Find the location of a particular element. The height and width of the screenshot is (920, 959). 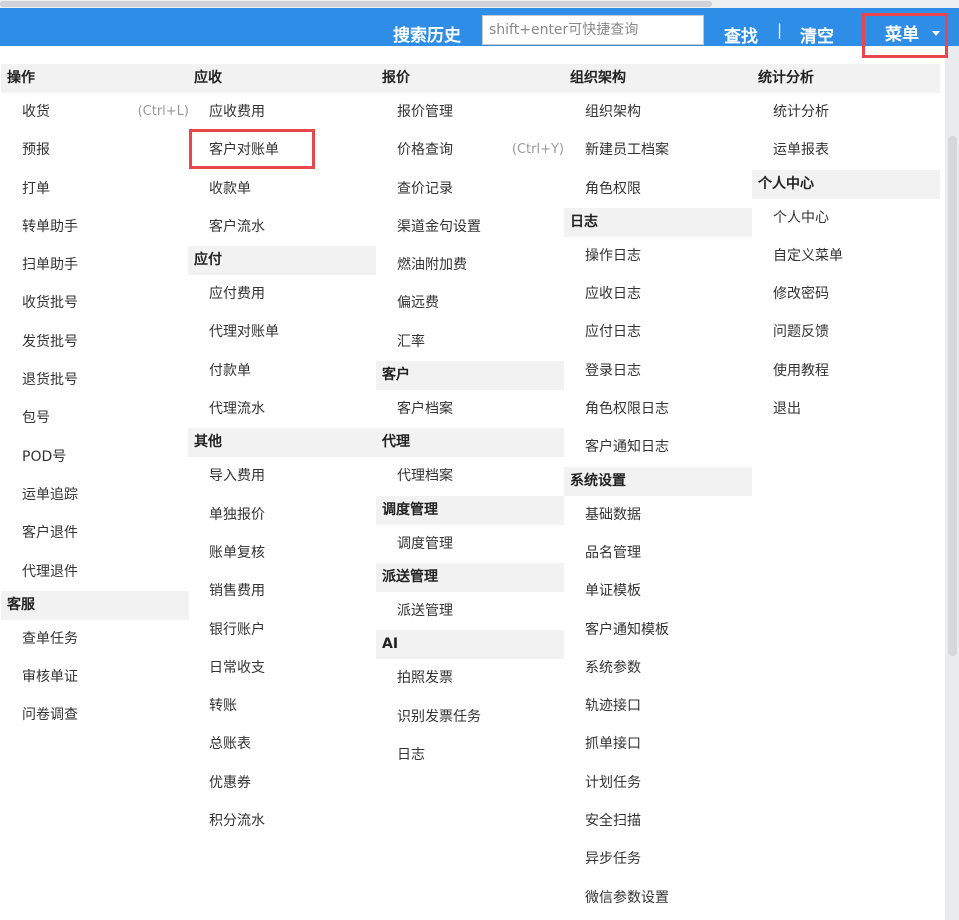

menu-item: 应付费用 is located at coordinates (282, 294).